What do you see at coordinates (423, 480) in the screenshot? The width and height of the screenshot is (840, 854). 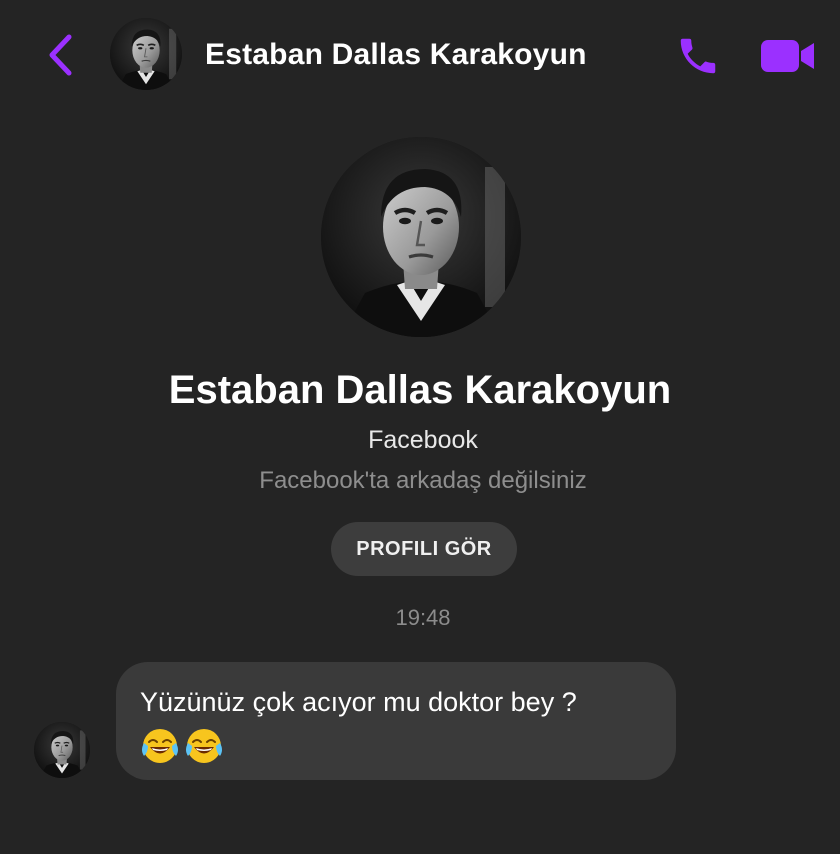 I see `friend-status-note: Facebook'ta arkadaş değilsiniz` at bounding box center [423, 480].